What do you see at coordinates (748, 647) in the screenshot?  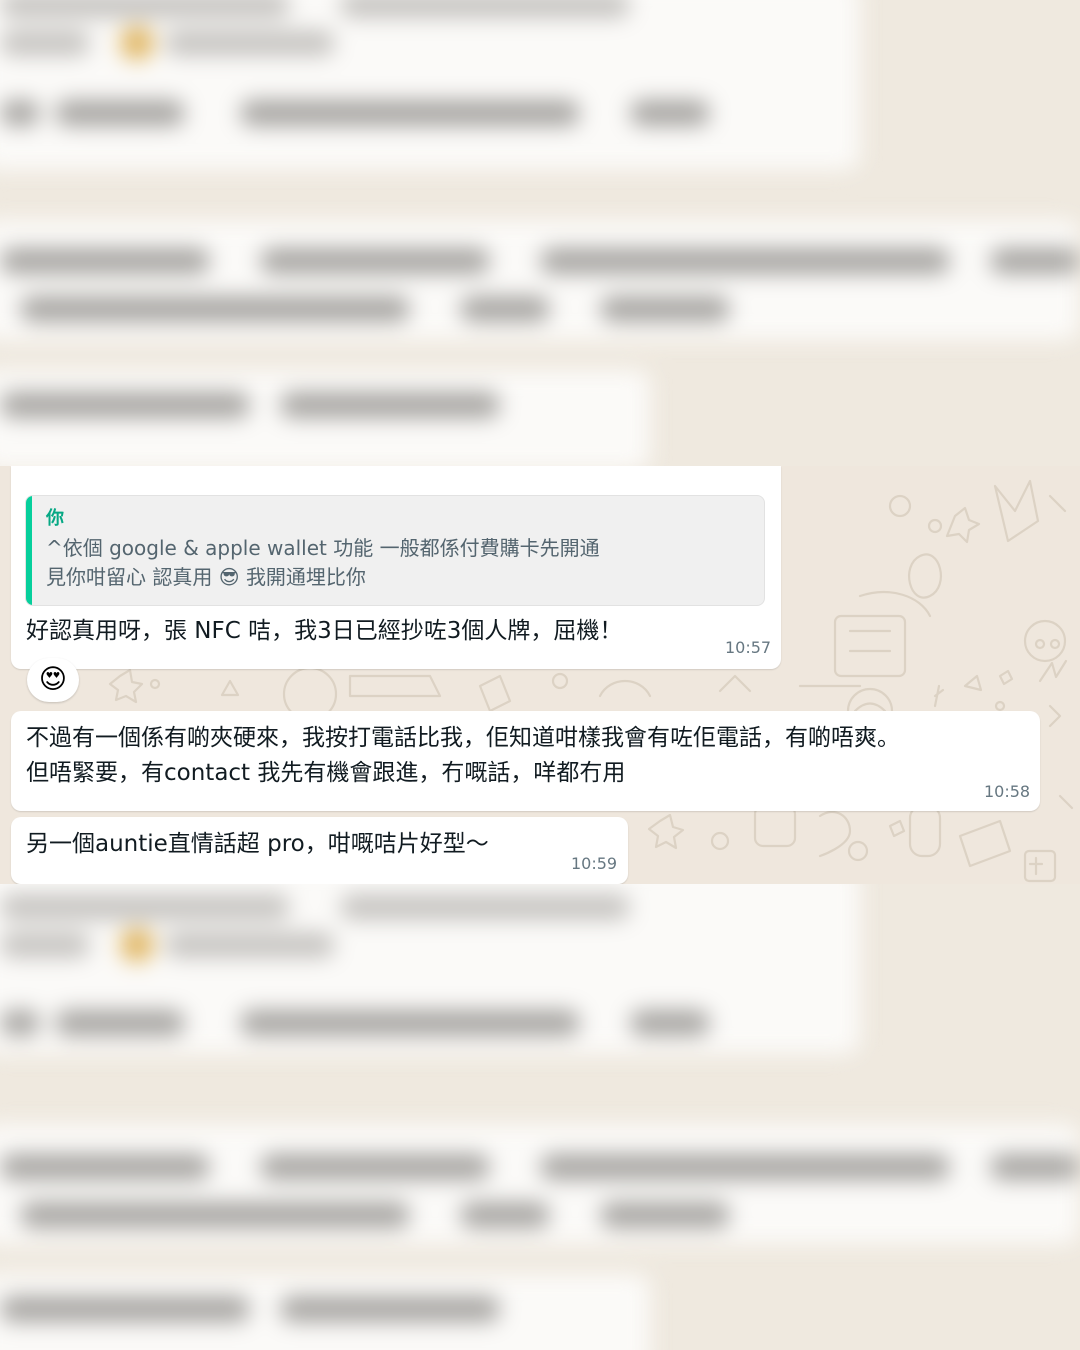 I see `message-timestamp: 10:57` at bounding box center [748, 647].